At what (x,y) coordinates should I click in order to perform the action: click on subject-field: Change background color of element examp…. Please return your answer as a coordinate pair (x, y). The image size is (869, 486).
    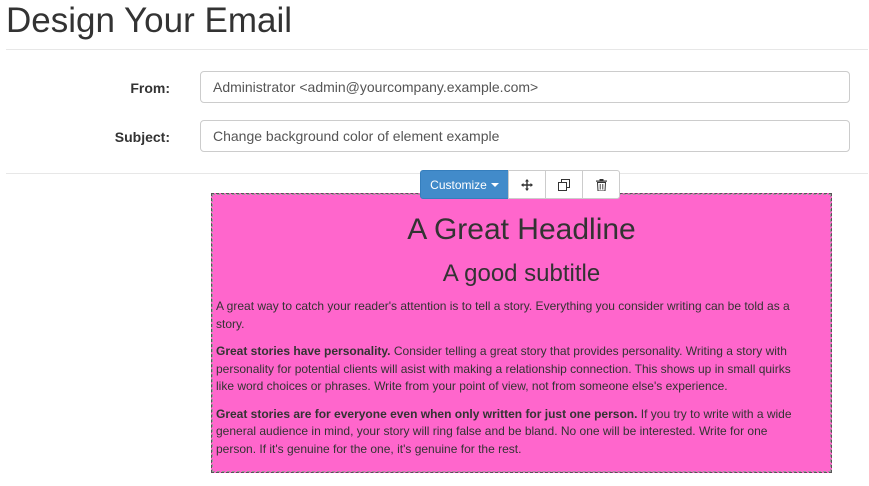
    Looking at the image, I should click on (525, 136).